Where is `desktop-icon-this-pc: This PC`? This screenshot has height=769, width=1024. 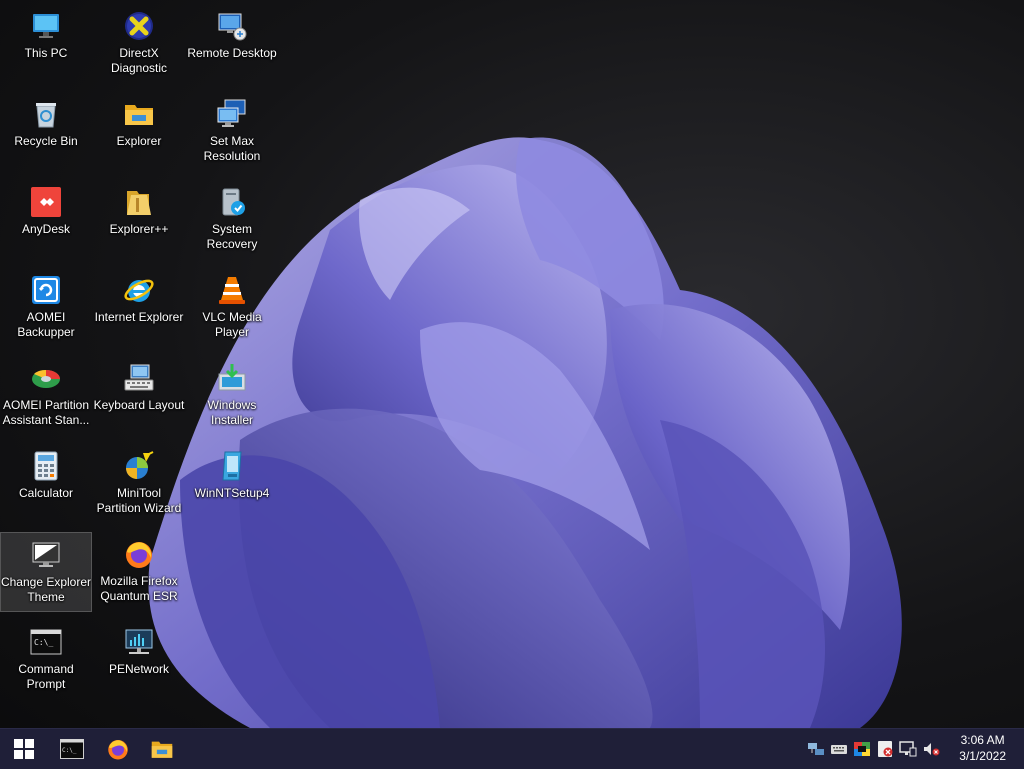
desktop-icon-this-pc: This PC is located at coordinates (46, 44).